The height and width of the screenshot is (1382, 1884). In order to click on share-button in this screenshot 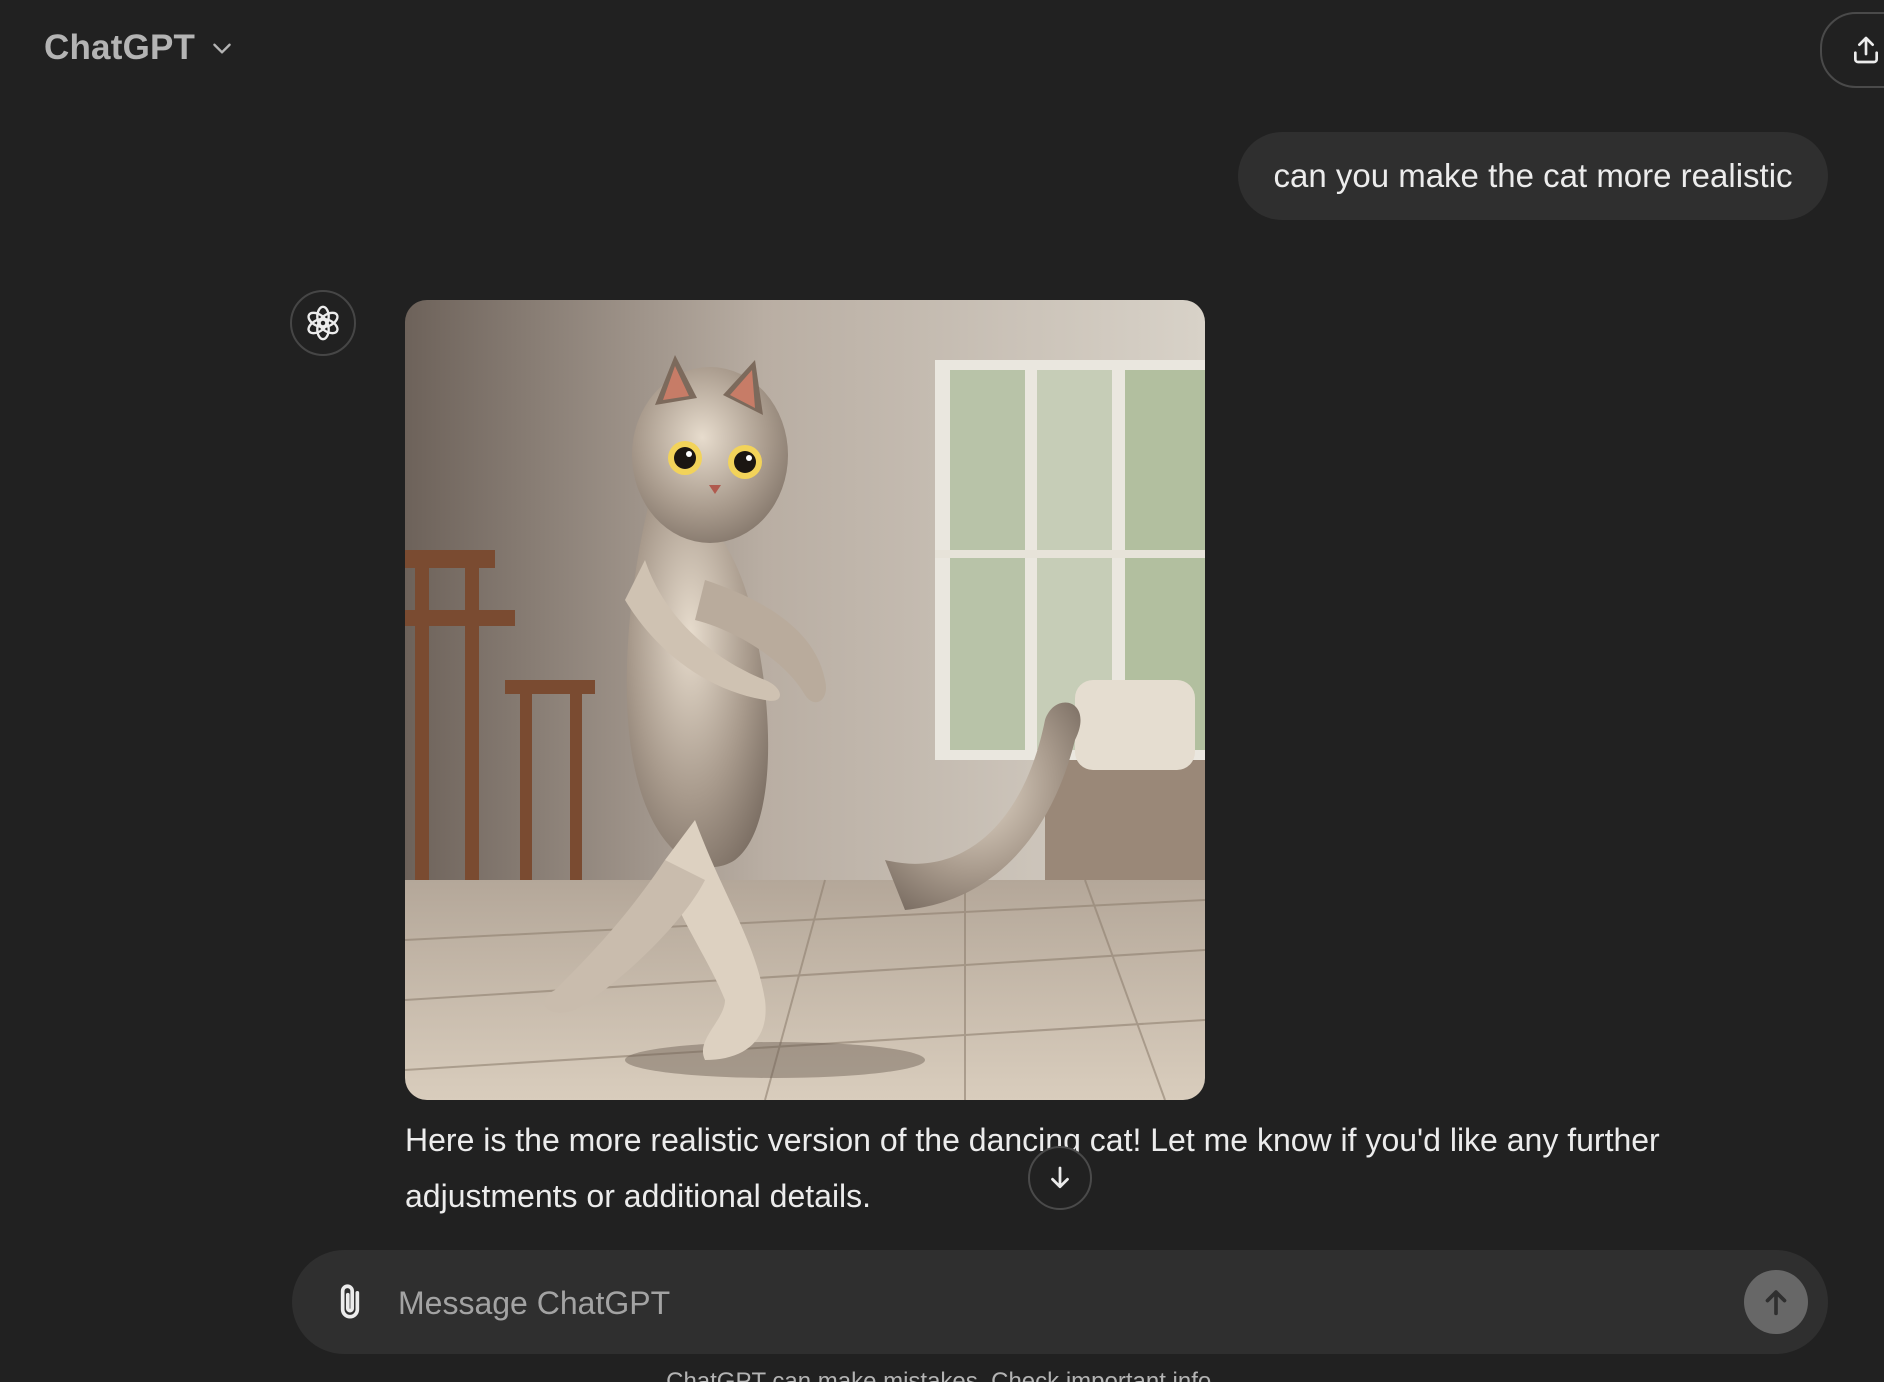, I will do `click(1852, 50)`.